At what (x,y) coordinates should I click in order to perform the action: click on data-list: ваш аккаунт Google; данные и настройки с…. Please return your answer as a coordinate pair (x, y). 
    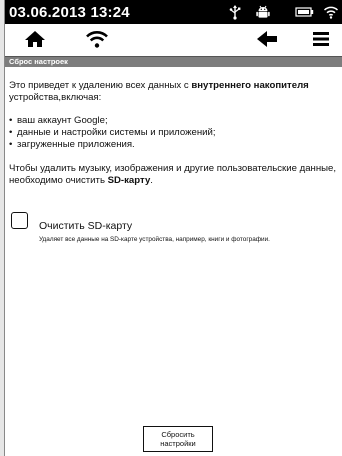
    Looking at the image, I should click on (175, 133).